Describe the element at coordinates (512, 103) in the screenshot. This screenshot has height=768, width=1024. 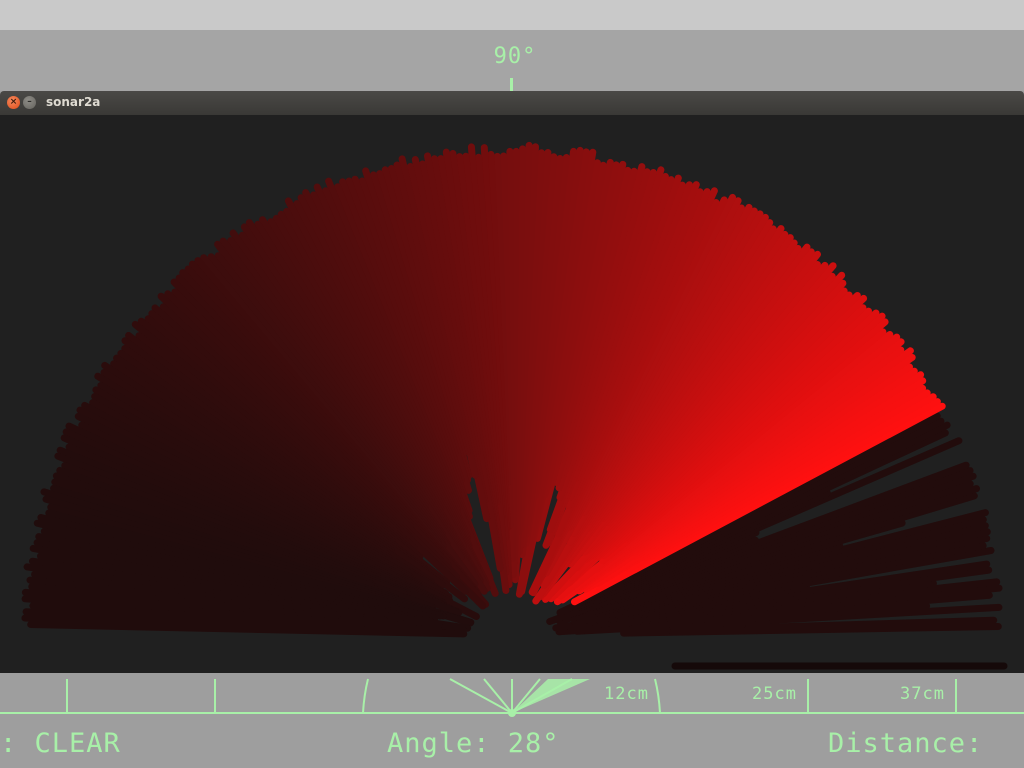
I see `window-titlebar: × – sonar2a` at that location.